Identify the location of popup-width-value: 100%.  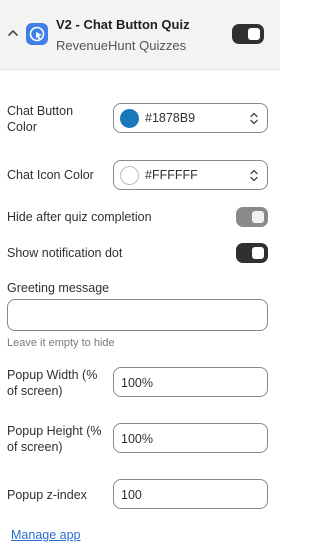
(137, 383).